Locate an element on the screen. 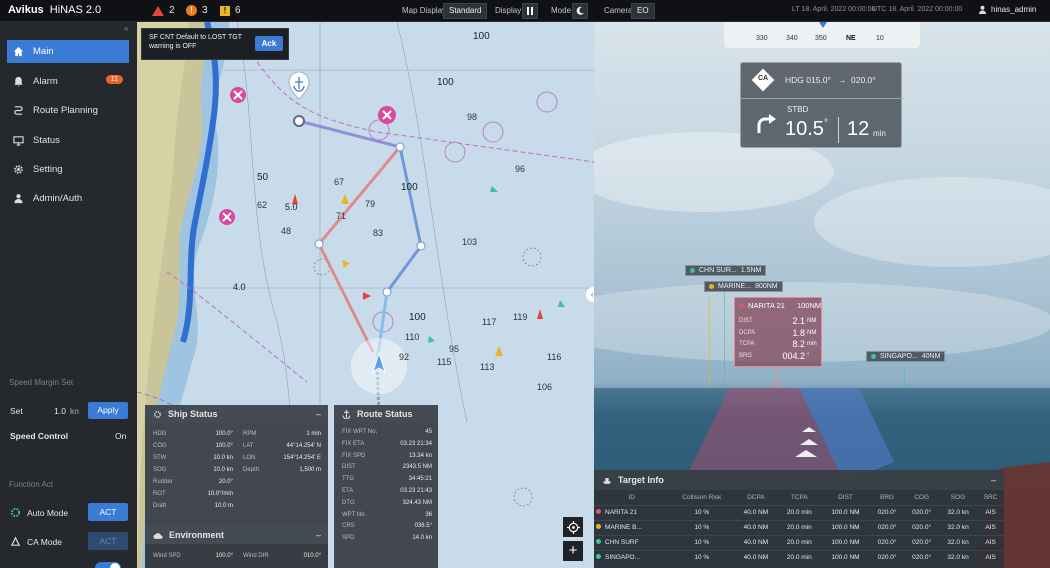  target-tag: MARINE... 800NM is located at coordinates (743, 286).